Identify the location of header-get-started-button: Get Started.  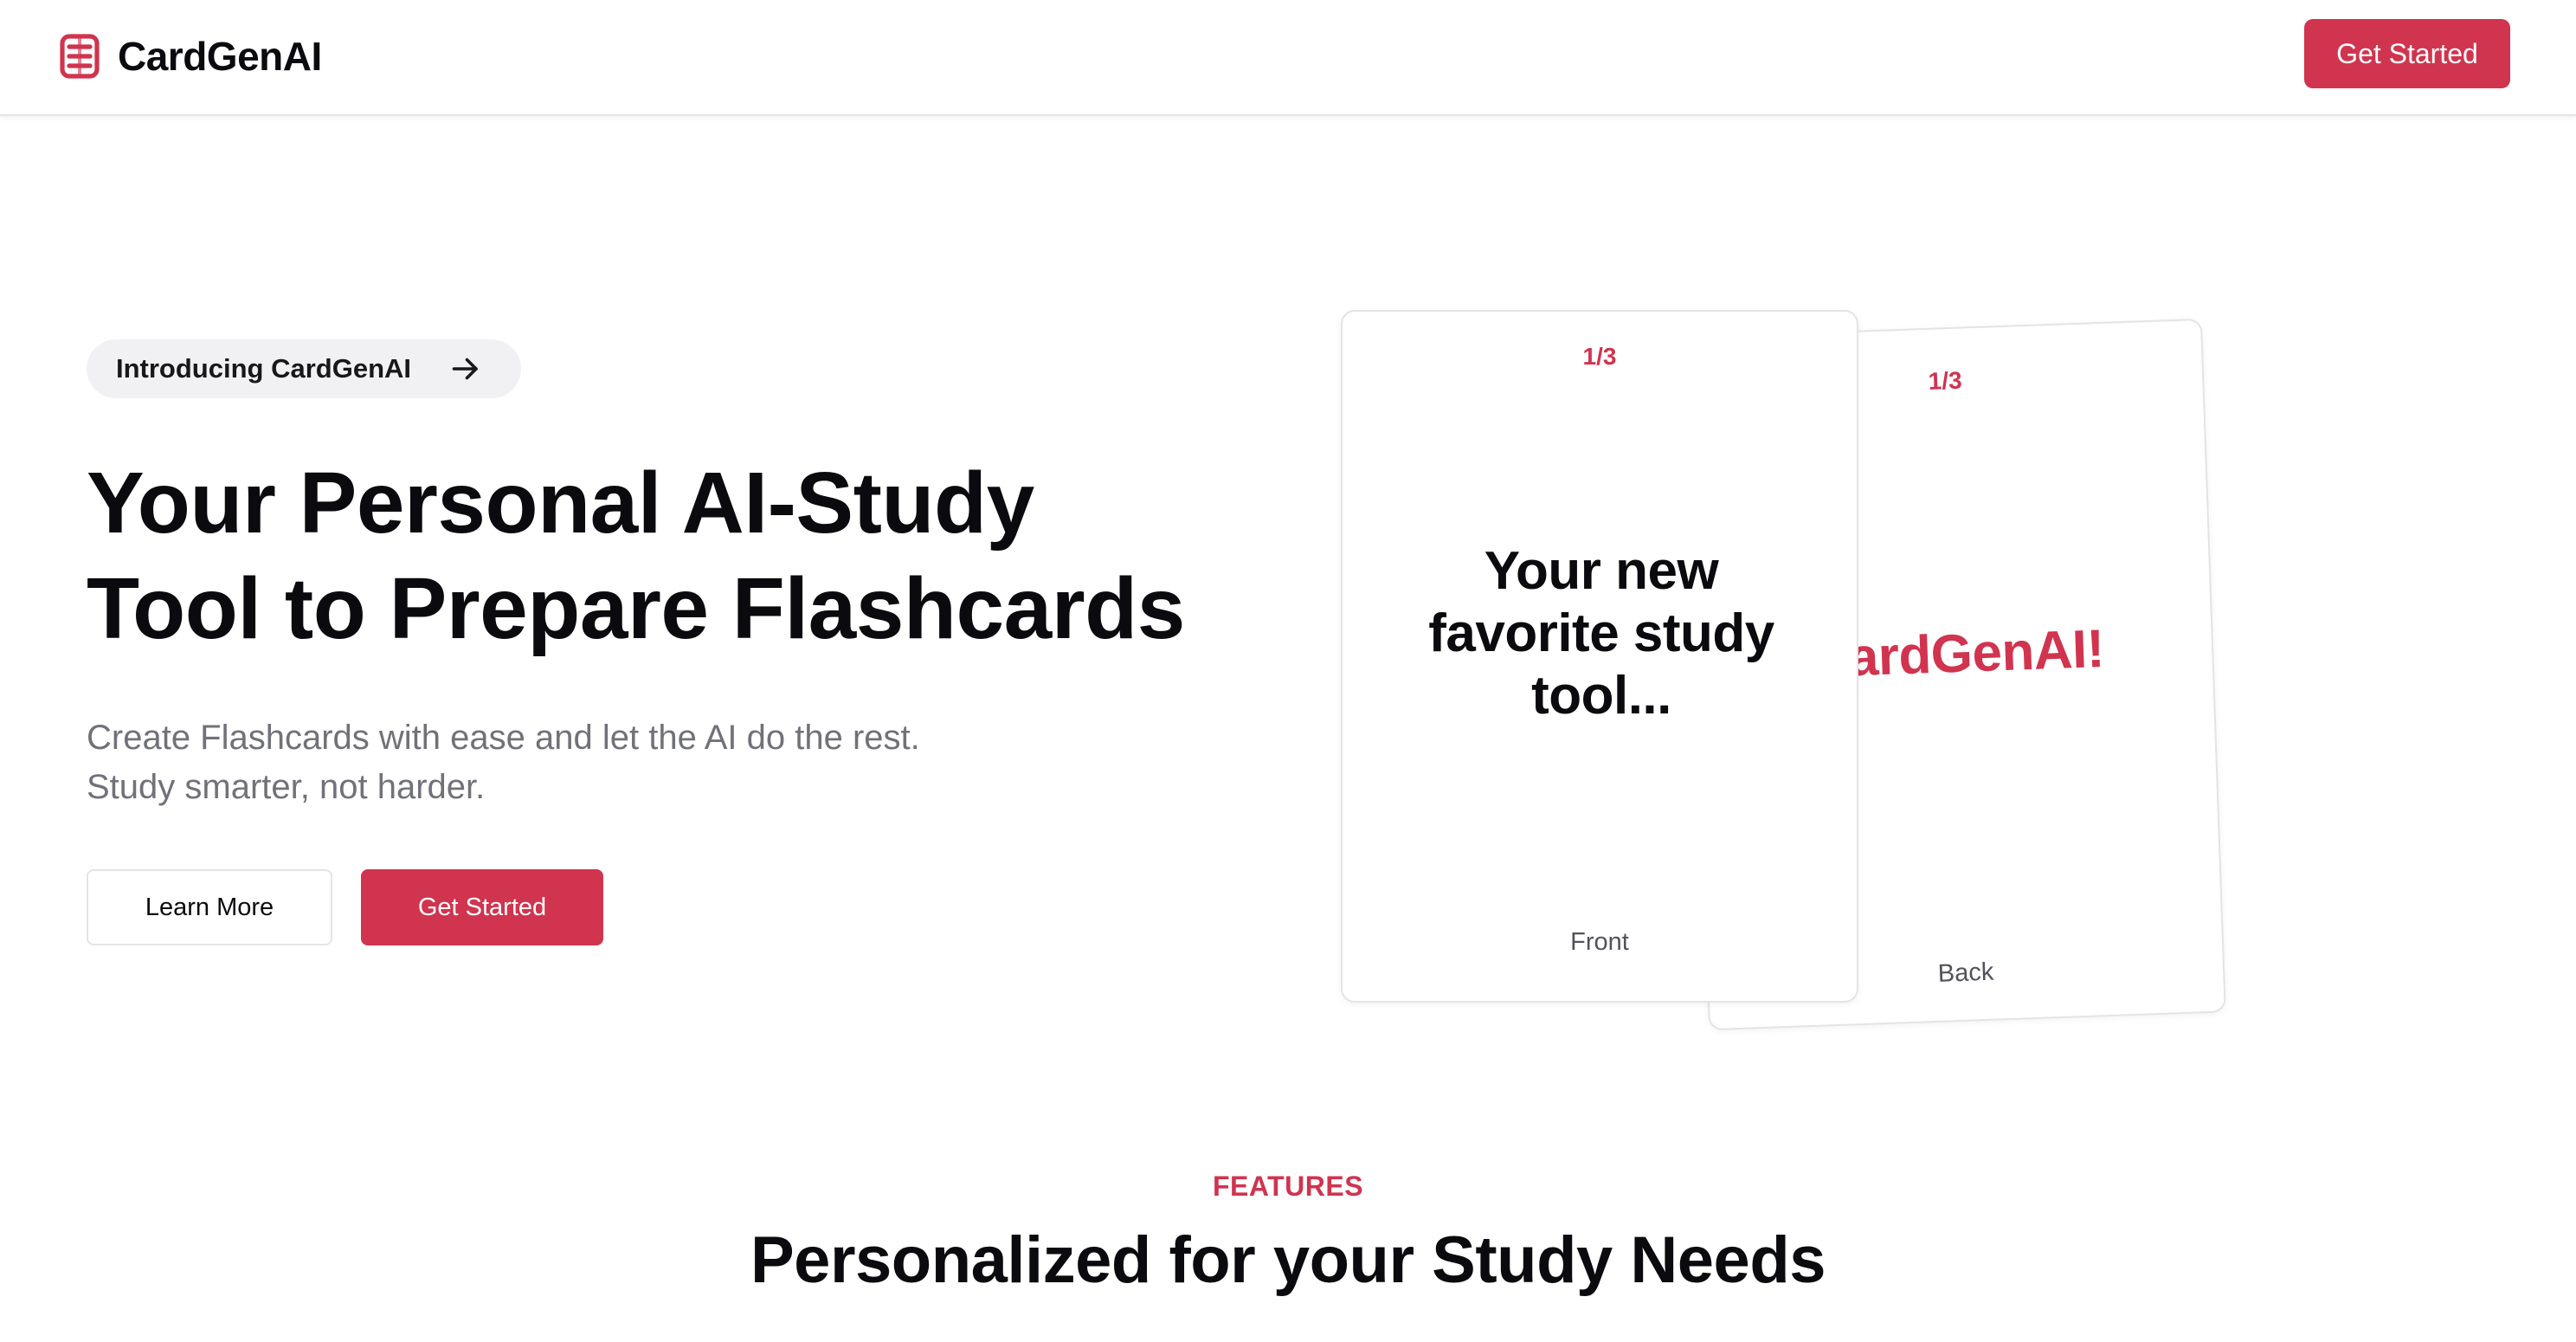
(2407, 53).